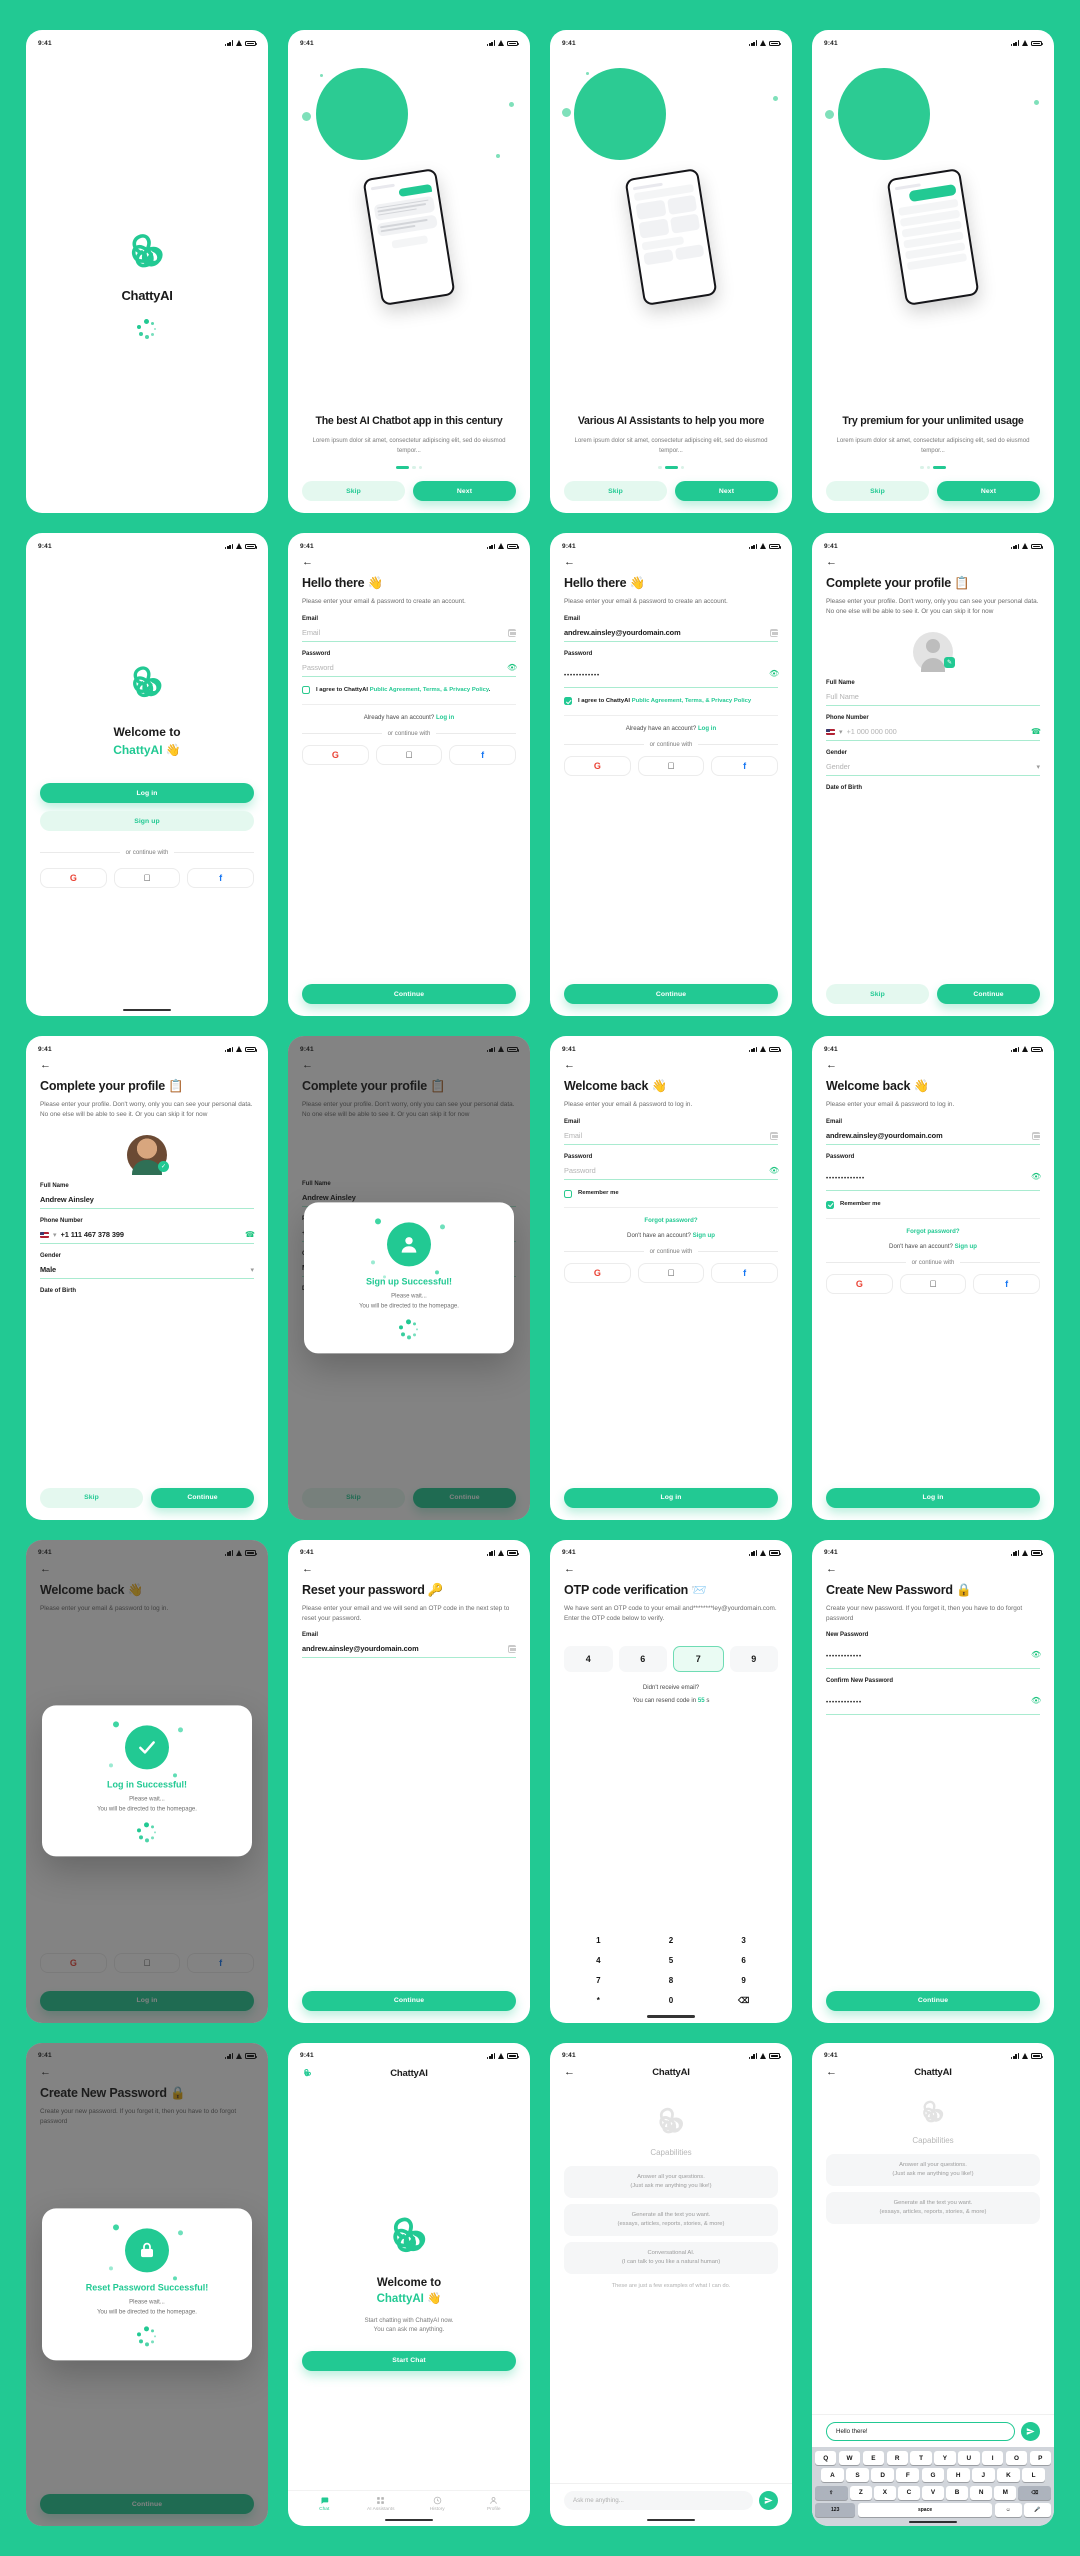 The width and height of the screenshot is (1080, 2556). I want to click on key-v: V, so click(933, 2492).